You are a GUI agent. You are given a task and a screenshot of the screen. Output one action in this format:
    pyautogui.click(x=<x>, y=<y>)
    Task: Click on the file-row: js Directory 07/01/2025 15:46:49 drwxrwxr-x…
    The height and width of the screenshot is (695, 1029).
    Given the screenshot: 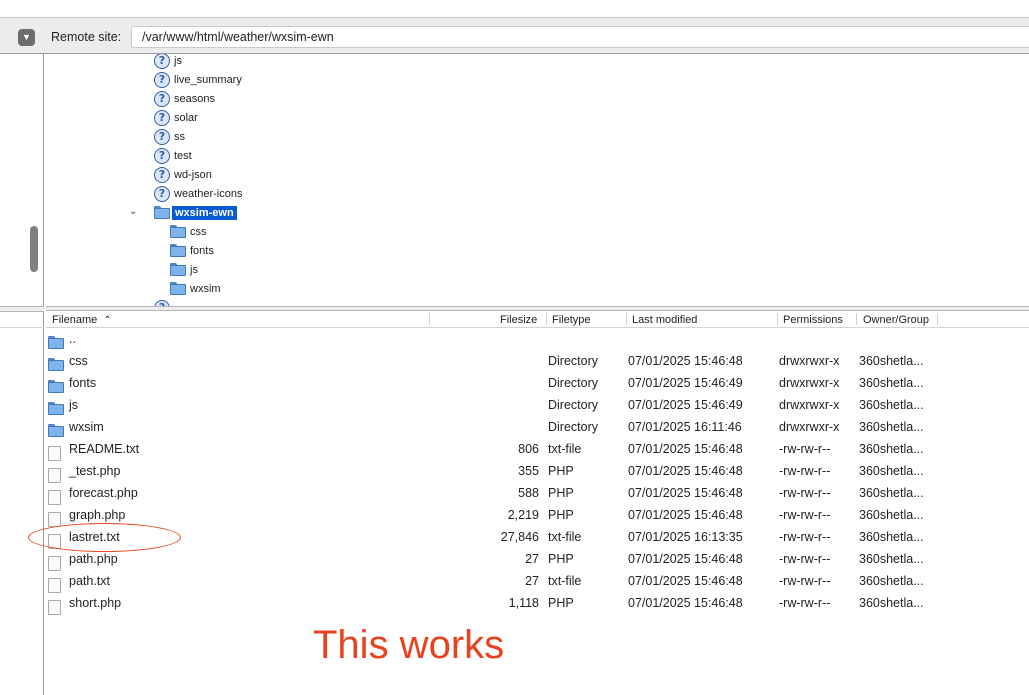 What is the action you would take?
    pyautogui.click(x=537, y=406)
    